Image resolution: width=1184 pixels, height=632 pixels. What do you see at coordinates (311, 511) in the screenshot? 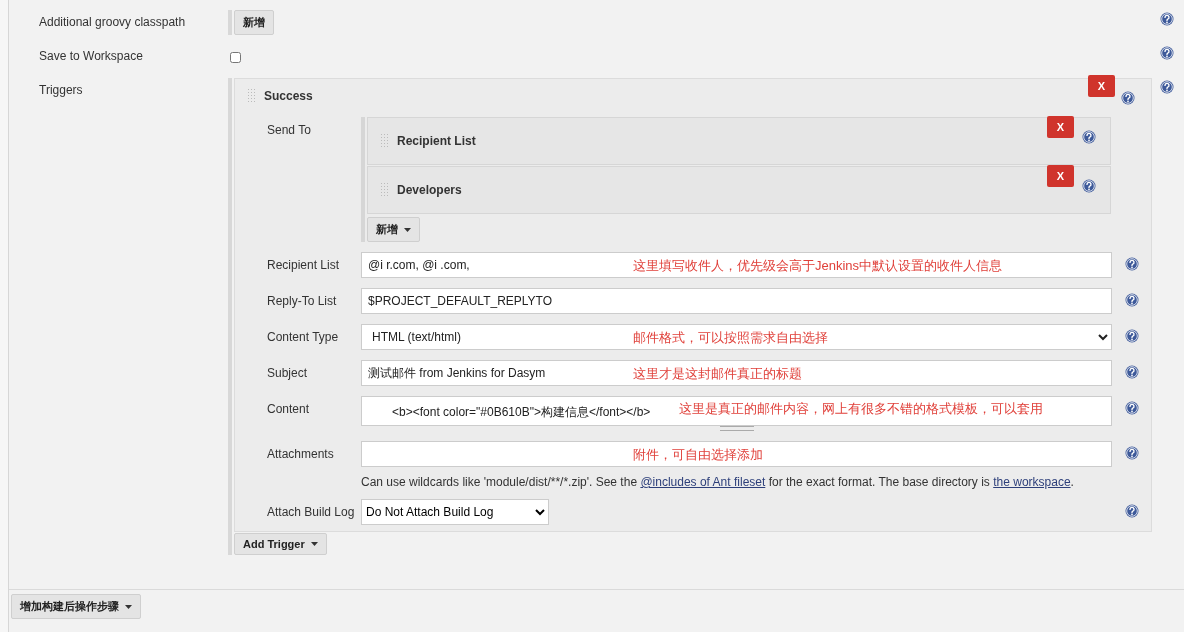
I see `field-label: Attach Build Log` at bounding box center [311, 511].